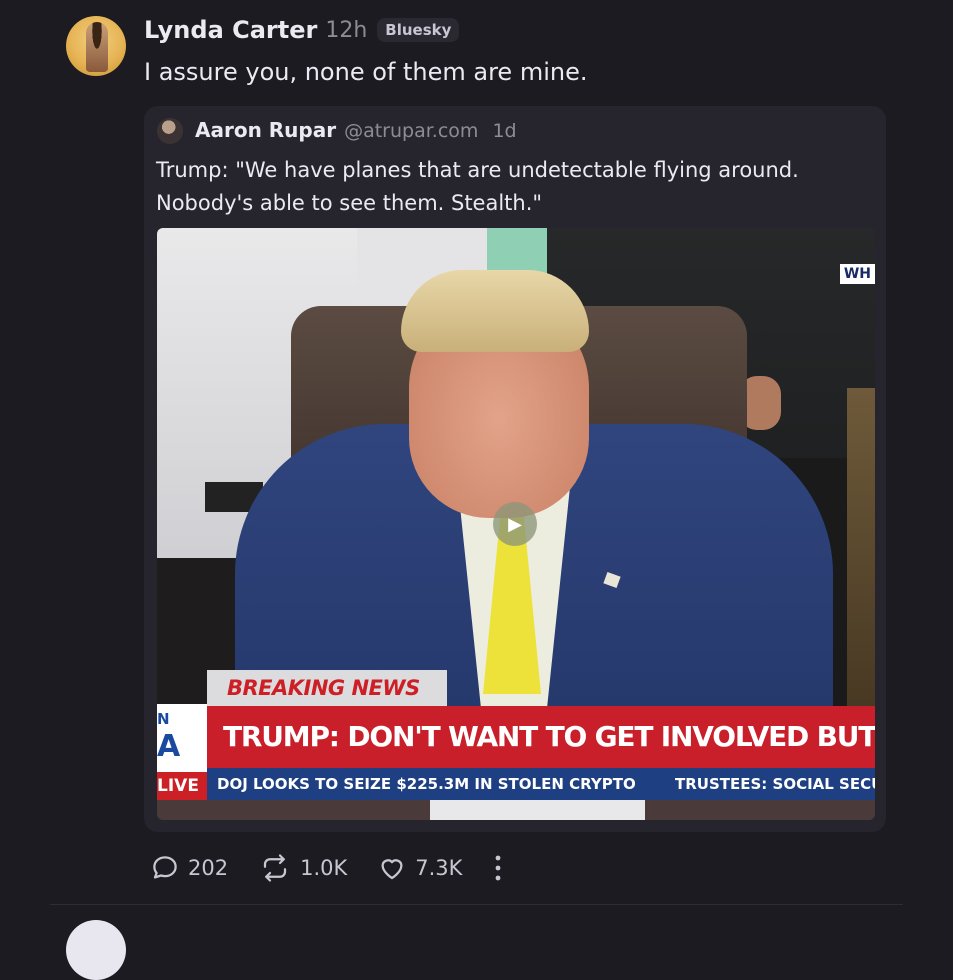 Image resolution: width=953 pixels, height=980 pixels. What do you see at coordinates (346, 30) in the screenshot?
I see `post-time: 12h` at bounding box center [346, 30].